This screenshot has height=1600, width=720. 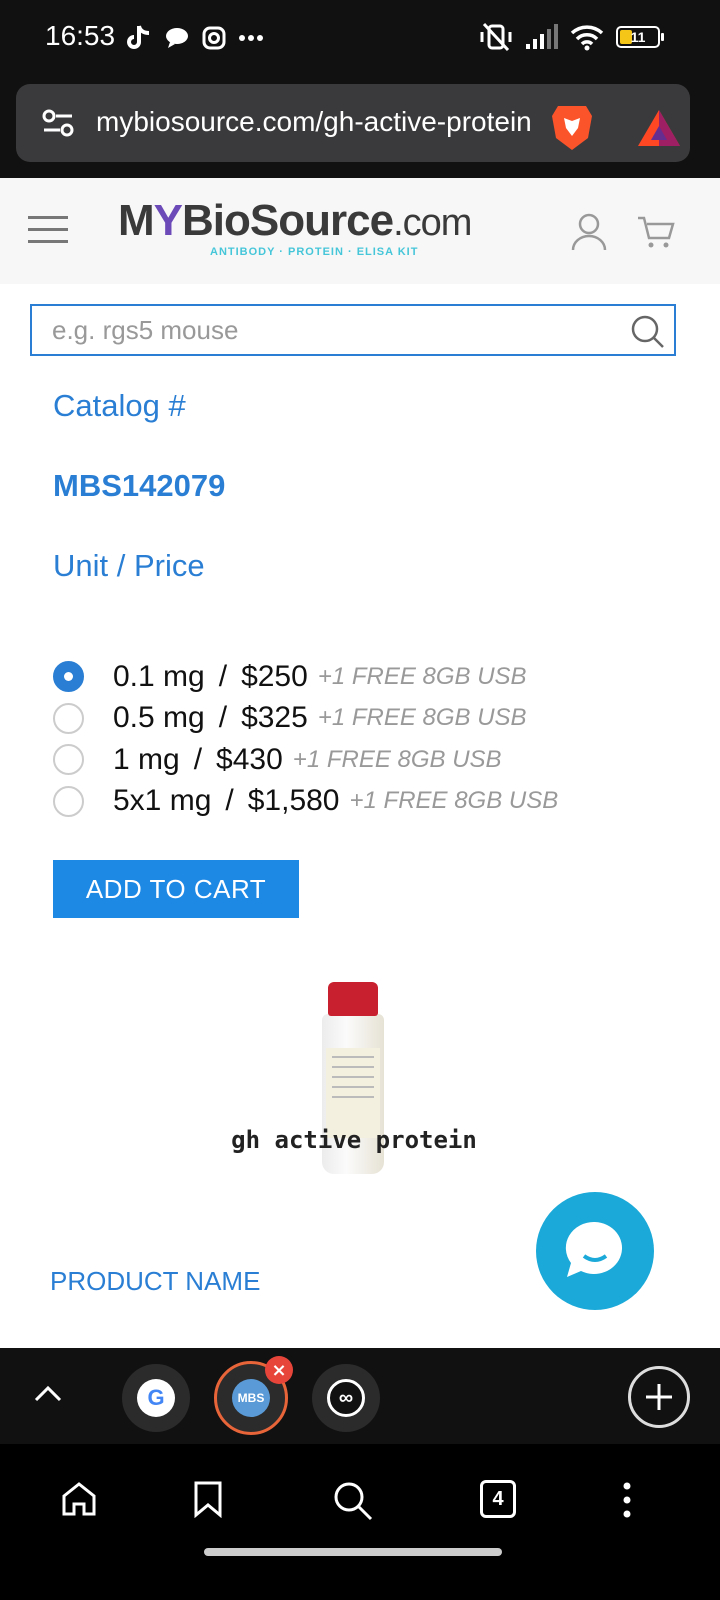 What do you see at coordinates (80, 35) in the screenshot?
I see `status-time: 16:53` at bounding box center [80, 35].